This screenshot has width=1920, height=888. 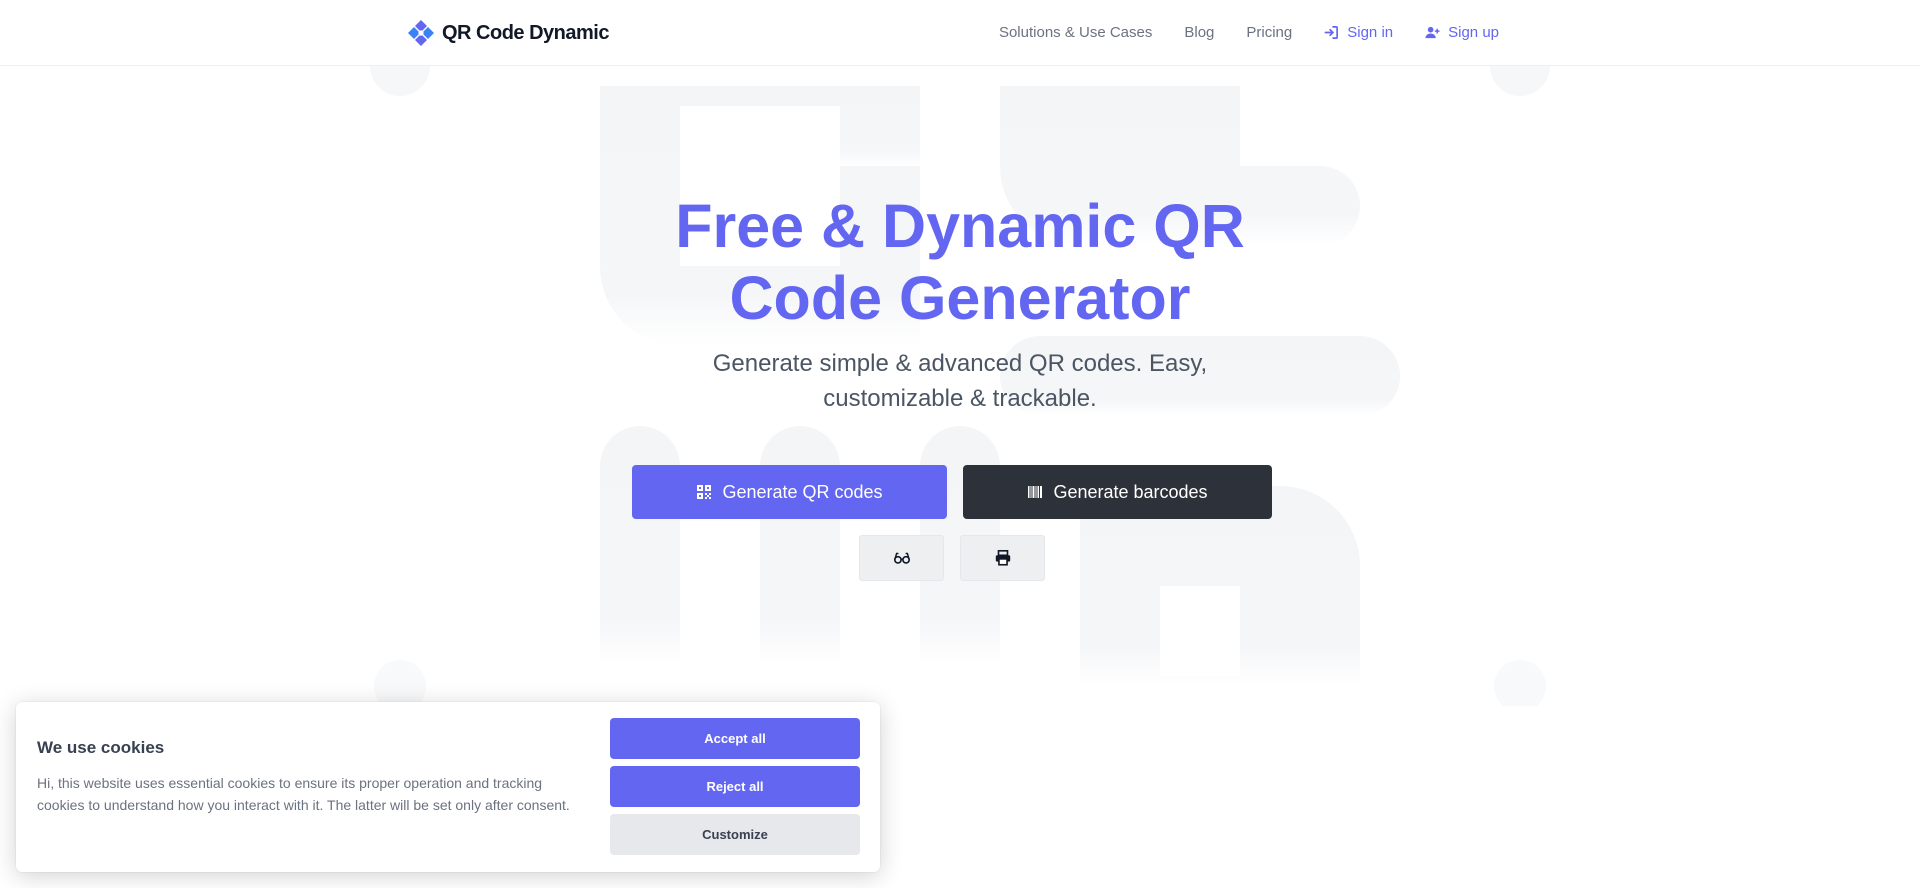 I want to click on nav-blog-link: Blog, so click(x=1199, y=32).